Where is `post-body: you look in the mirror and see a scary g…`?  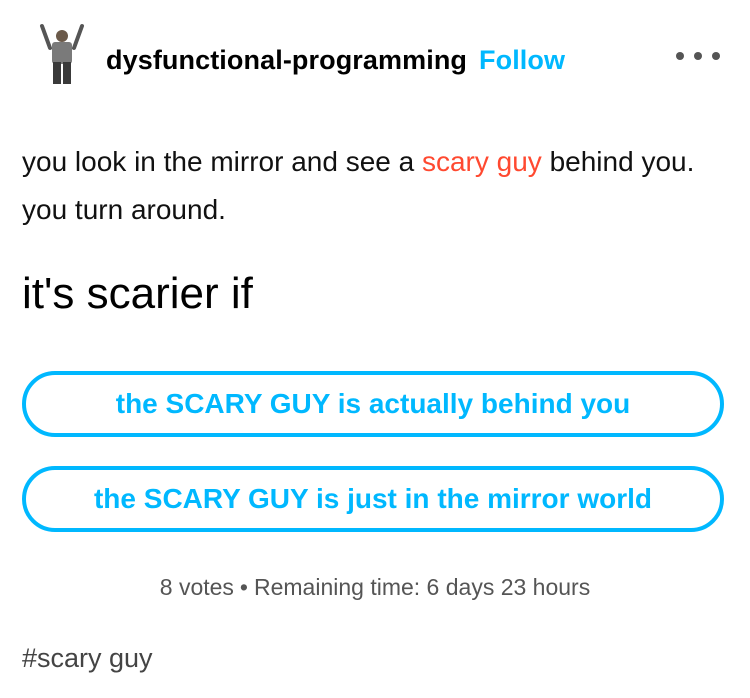 post-body: you look in the mirror and see a scary g… is located at coordinates (378, 186).